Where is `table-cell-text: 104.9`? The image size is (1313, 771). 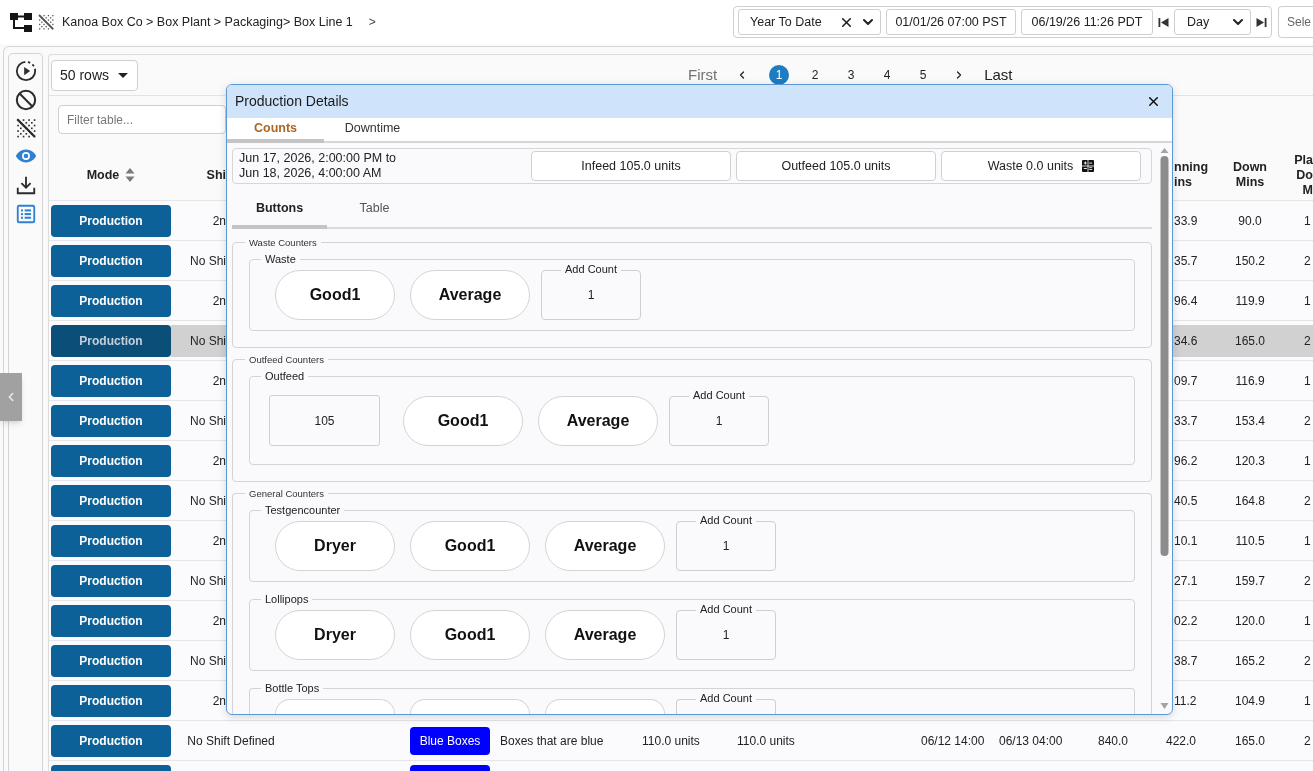 table-cell-text: 104.9 is located at coordinates (1250, 701).